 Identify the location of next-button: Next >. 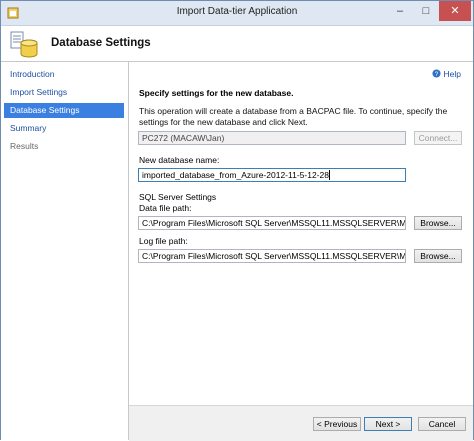
(388, 424).